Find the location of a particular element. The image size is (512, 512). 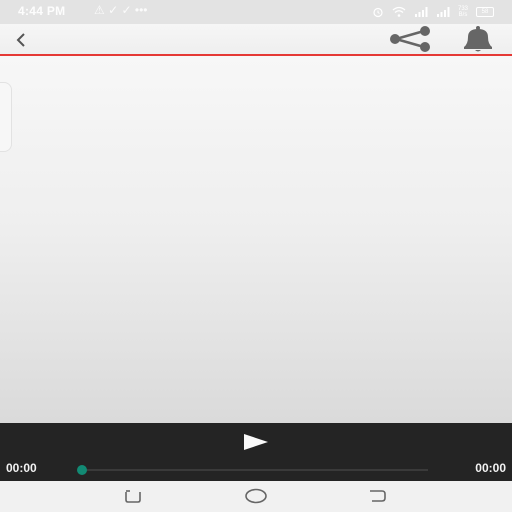

navigation-bar is located at coordinates (256, 496).